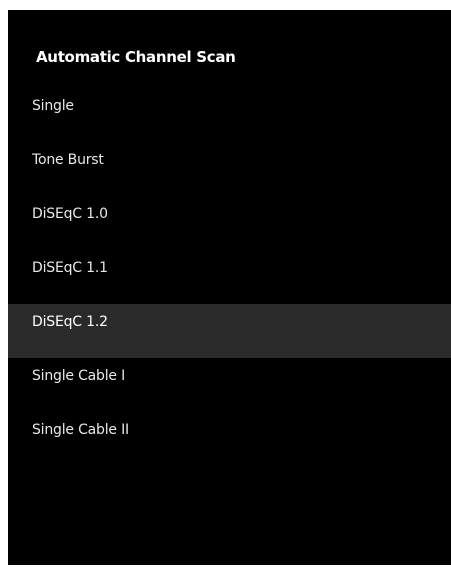 Image resolution: width=451 pixels, height=573 pixels. I want to click on menu-item-label: DiSEqC 1.0, so click(70, 214).